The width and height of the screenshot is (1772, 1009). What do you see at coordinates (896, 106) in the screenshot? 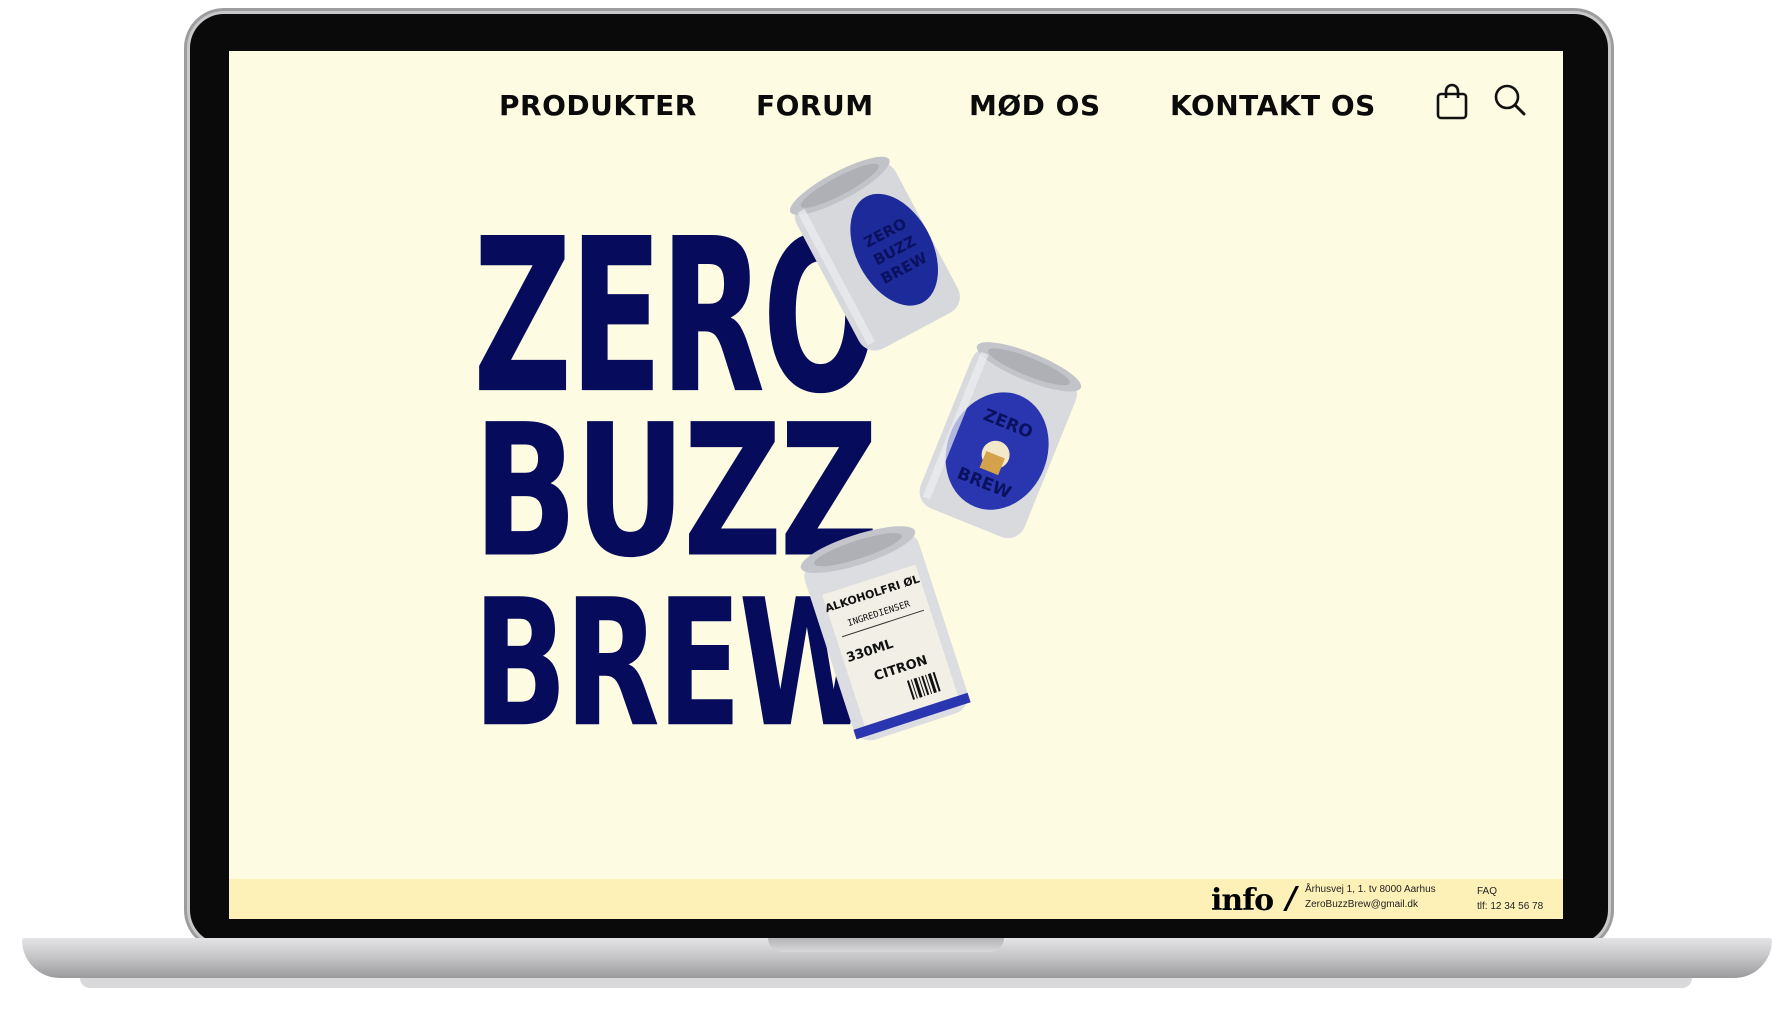
I see `main-navigation: PRODUKTER FORUM MØD OS KONTAKT OS` at bounding box center [896, 106].